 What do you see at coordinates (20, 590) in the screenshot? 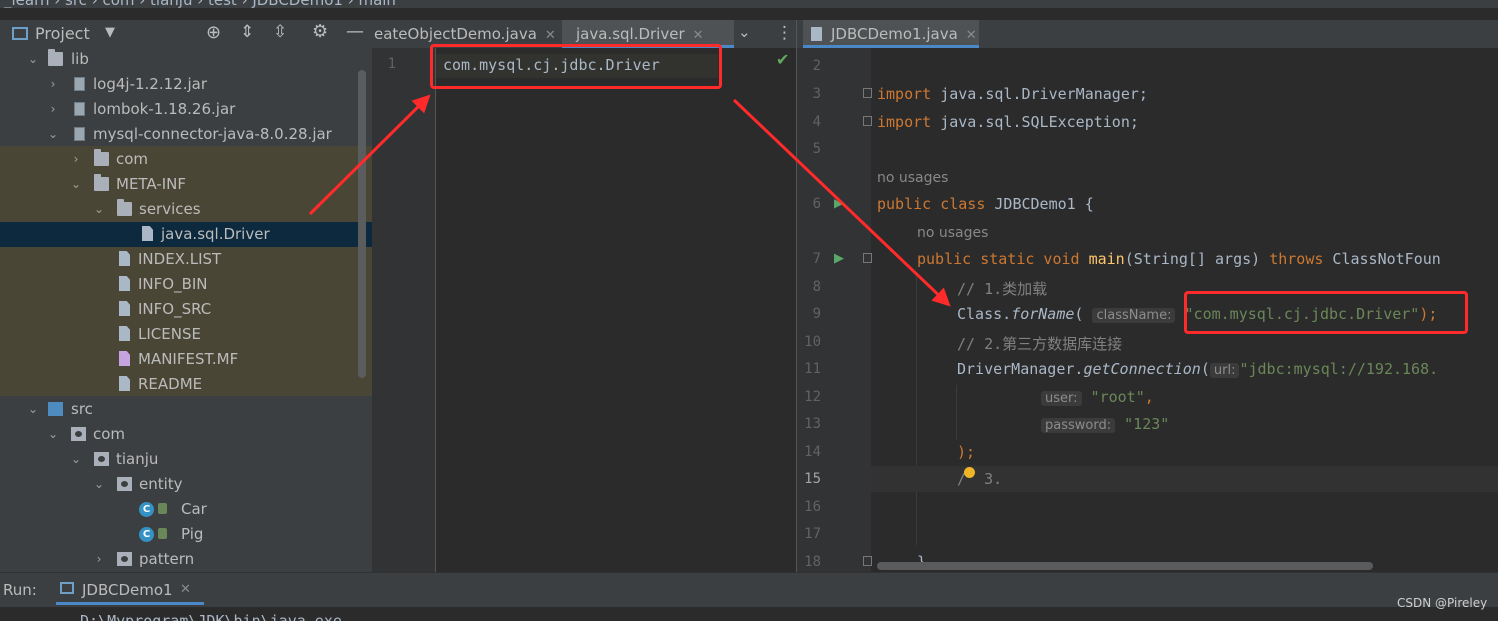
I see `run-label: Run:` at bounding box center [20, 590].